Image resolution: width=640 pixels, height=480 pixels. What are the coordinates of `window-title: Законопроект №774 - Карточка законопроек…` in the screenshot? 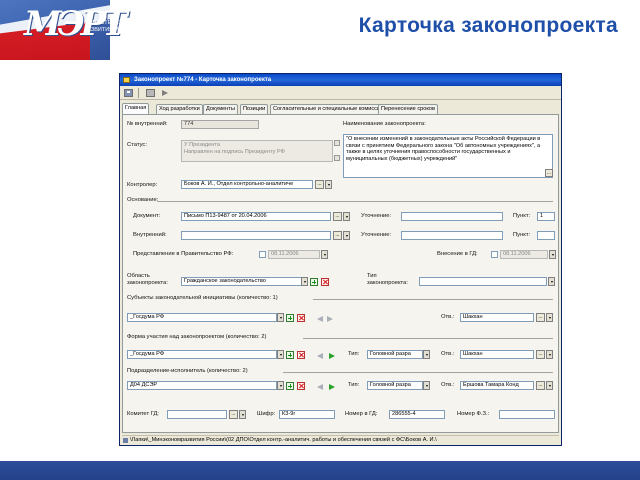 It's located at (203, 80).